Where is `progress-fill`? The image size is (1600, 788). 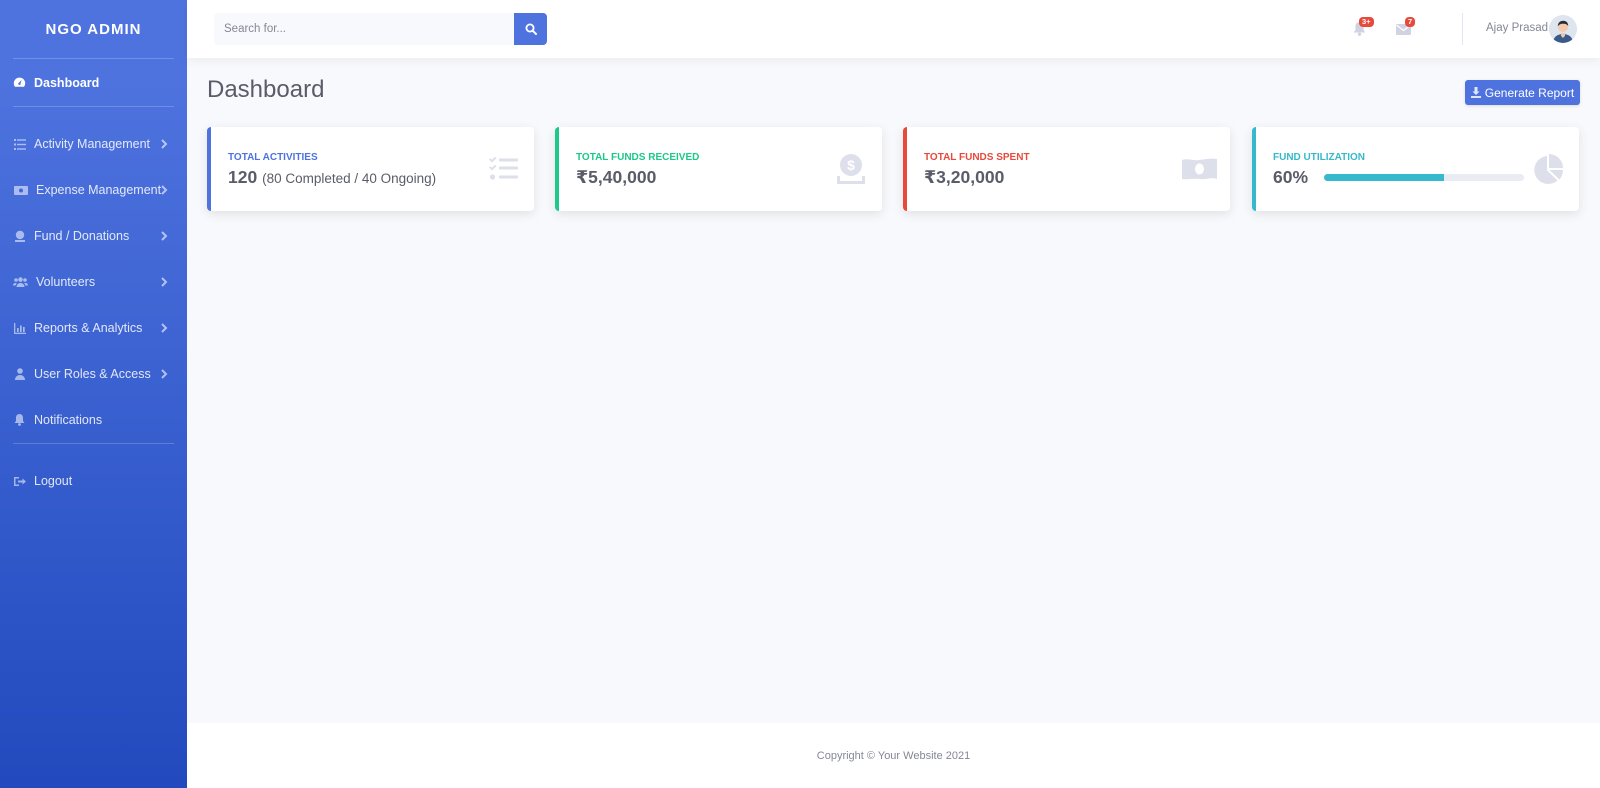 progress-fill is located at coordinates (1384, 177).